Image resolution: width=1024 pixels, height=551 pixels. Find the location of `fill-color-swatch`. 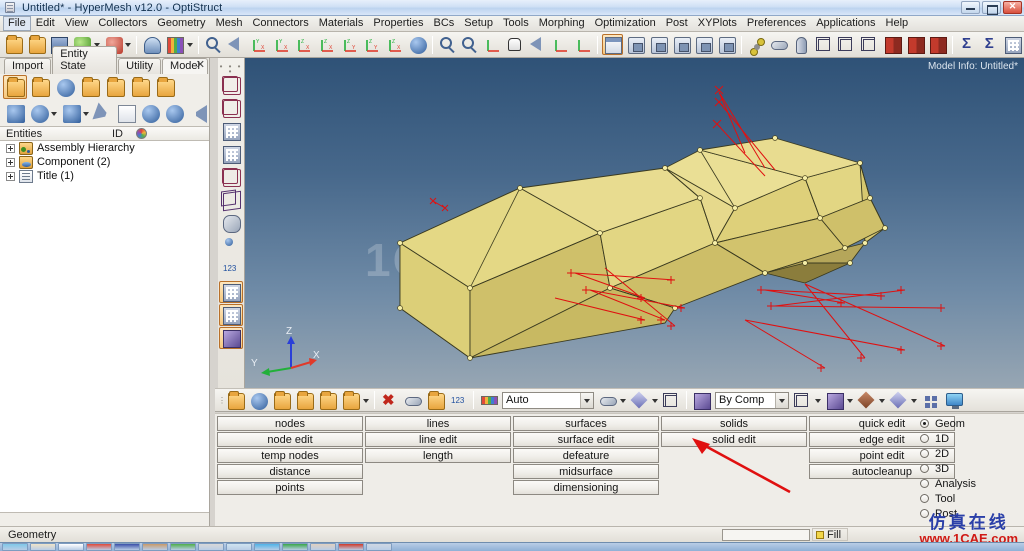

fill-color-swatch is located at coordinates (820, 534).